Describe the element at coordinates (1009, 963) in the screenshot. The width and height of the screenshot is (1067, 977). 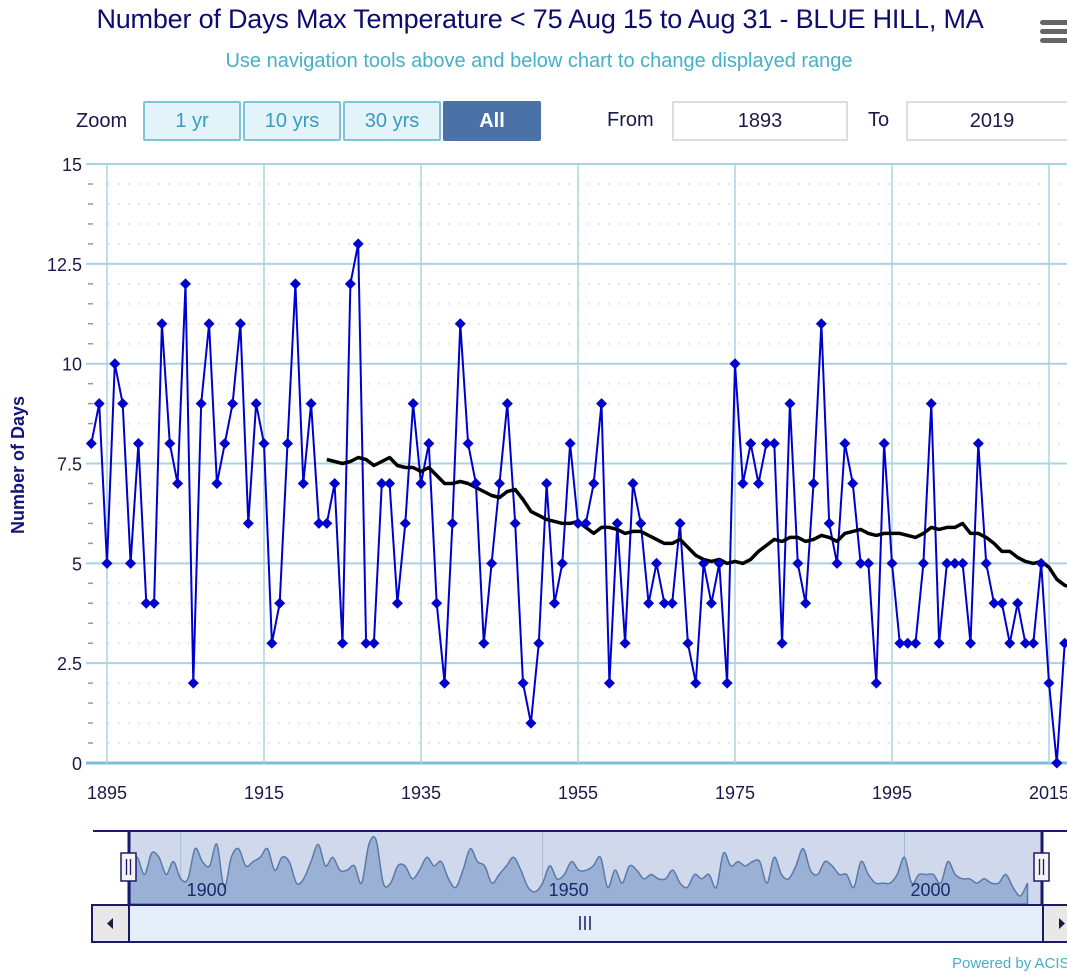
I see `powered-by-credit: Powered by ACIS` at that location.